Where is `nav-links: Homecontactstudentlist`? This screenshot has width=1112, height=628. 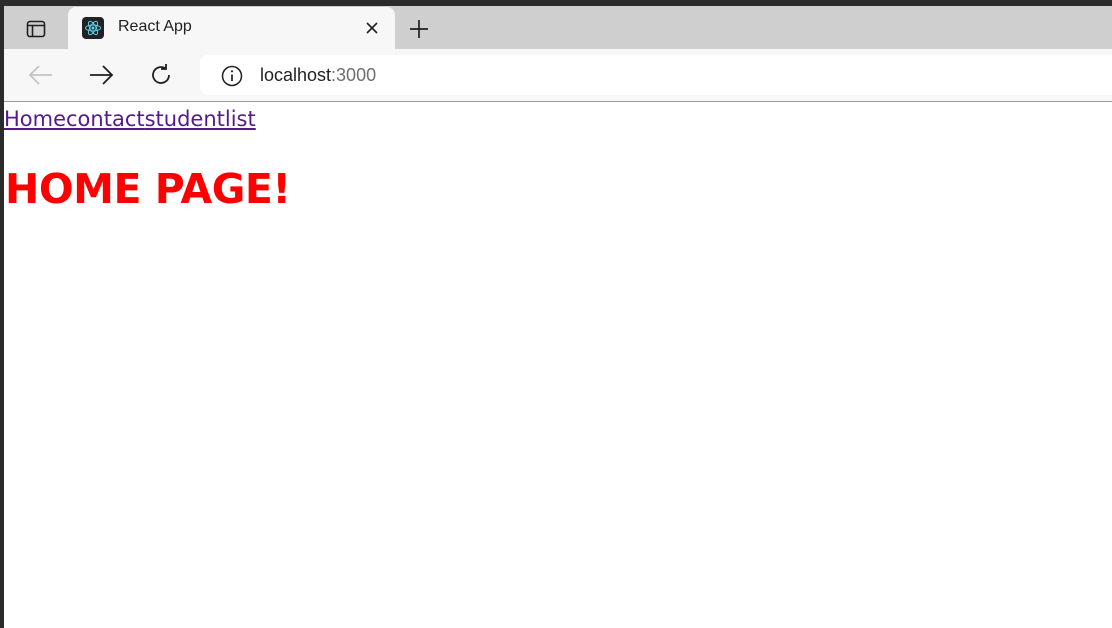
nav-links: Homecontactstudentlist is located at coordinates (130, 119).